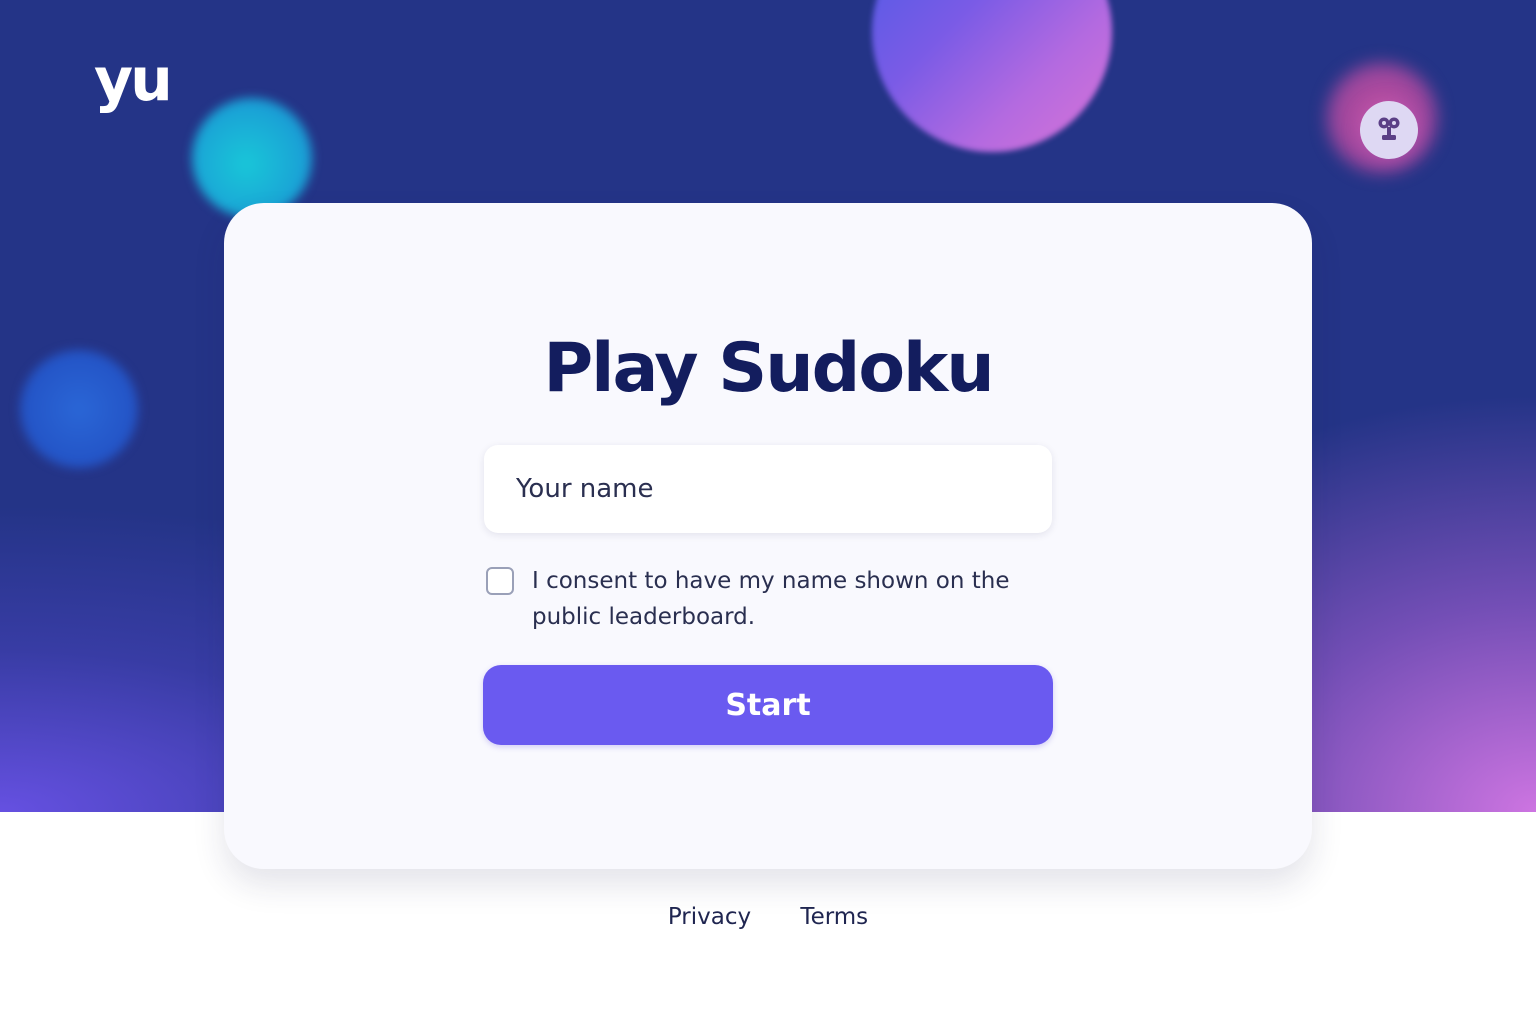 The image size is (1536, 1024). Describe the element at coordinates (500, 581) in the screenshot. I see `consent-checkbox` at that location.